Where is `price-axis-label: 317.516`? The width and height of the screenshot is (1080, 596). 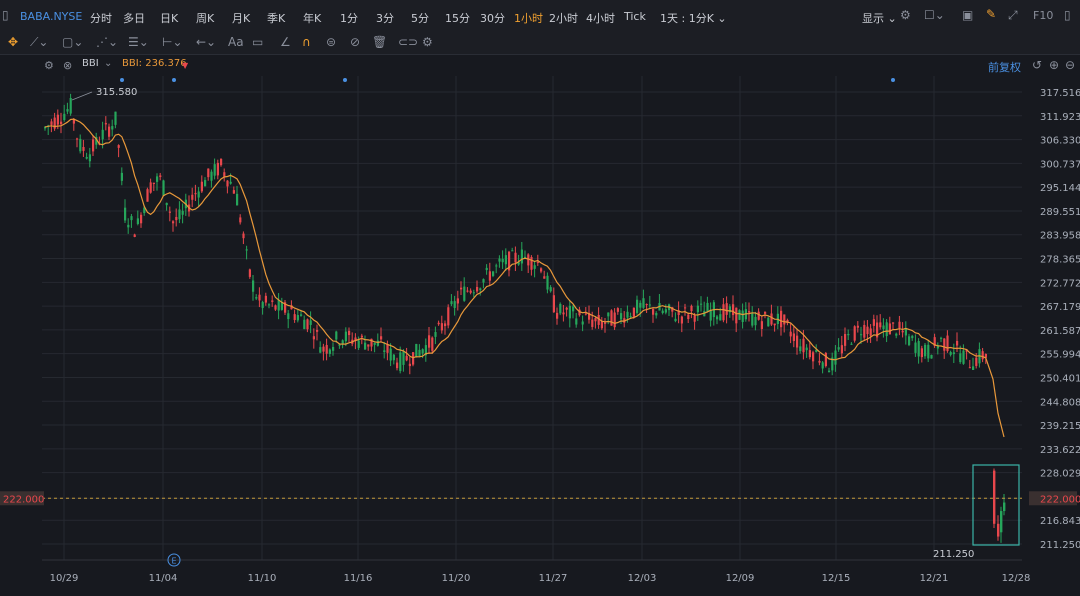 price-axis-label: 317.516 is located at coordinates (1060, 93).